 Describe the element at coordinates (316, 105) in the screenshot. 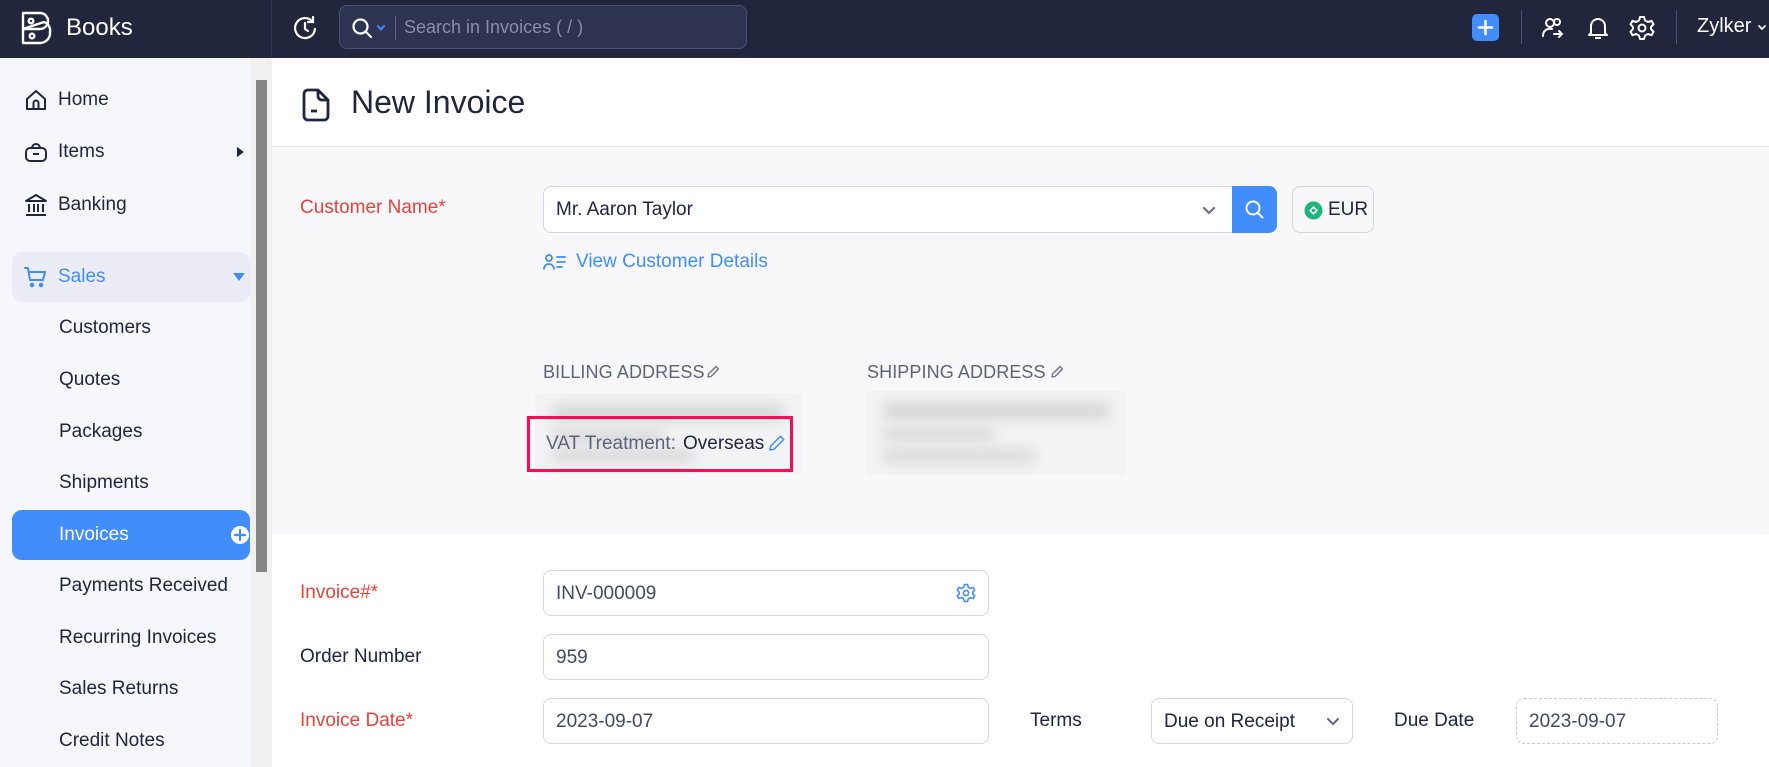

I see `document-icon` at that location.